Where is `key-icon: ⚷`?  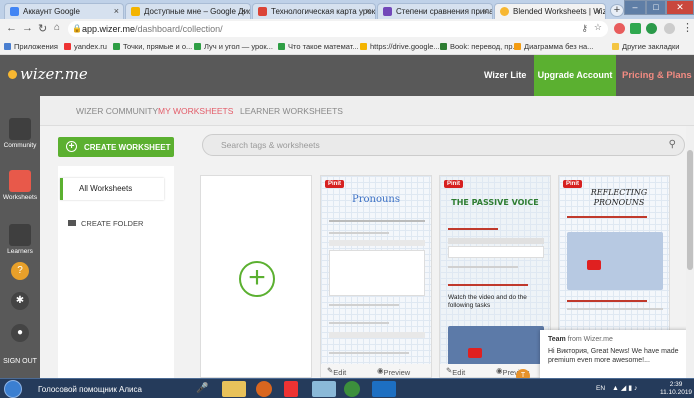
key-icon: ⚷ is located at coordinates (584, 28).